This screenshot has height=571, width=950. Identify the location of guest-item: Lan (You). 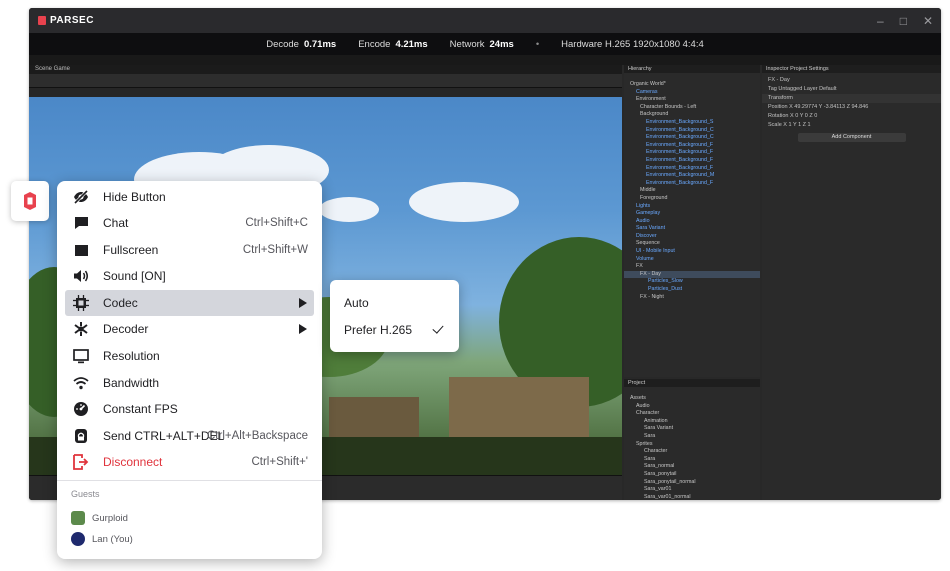
(102, 539).